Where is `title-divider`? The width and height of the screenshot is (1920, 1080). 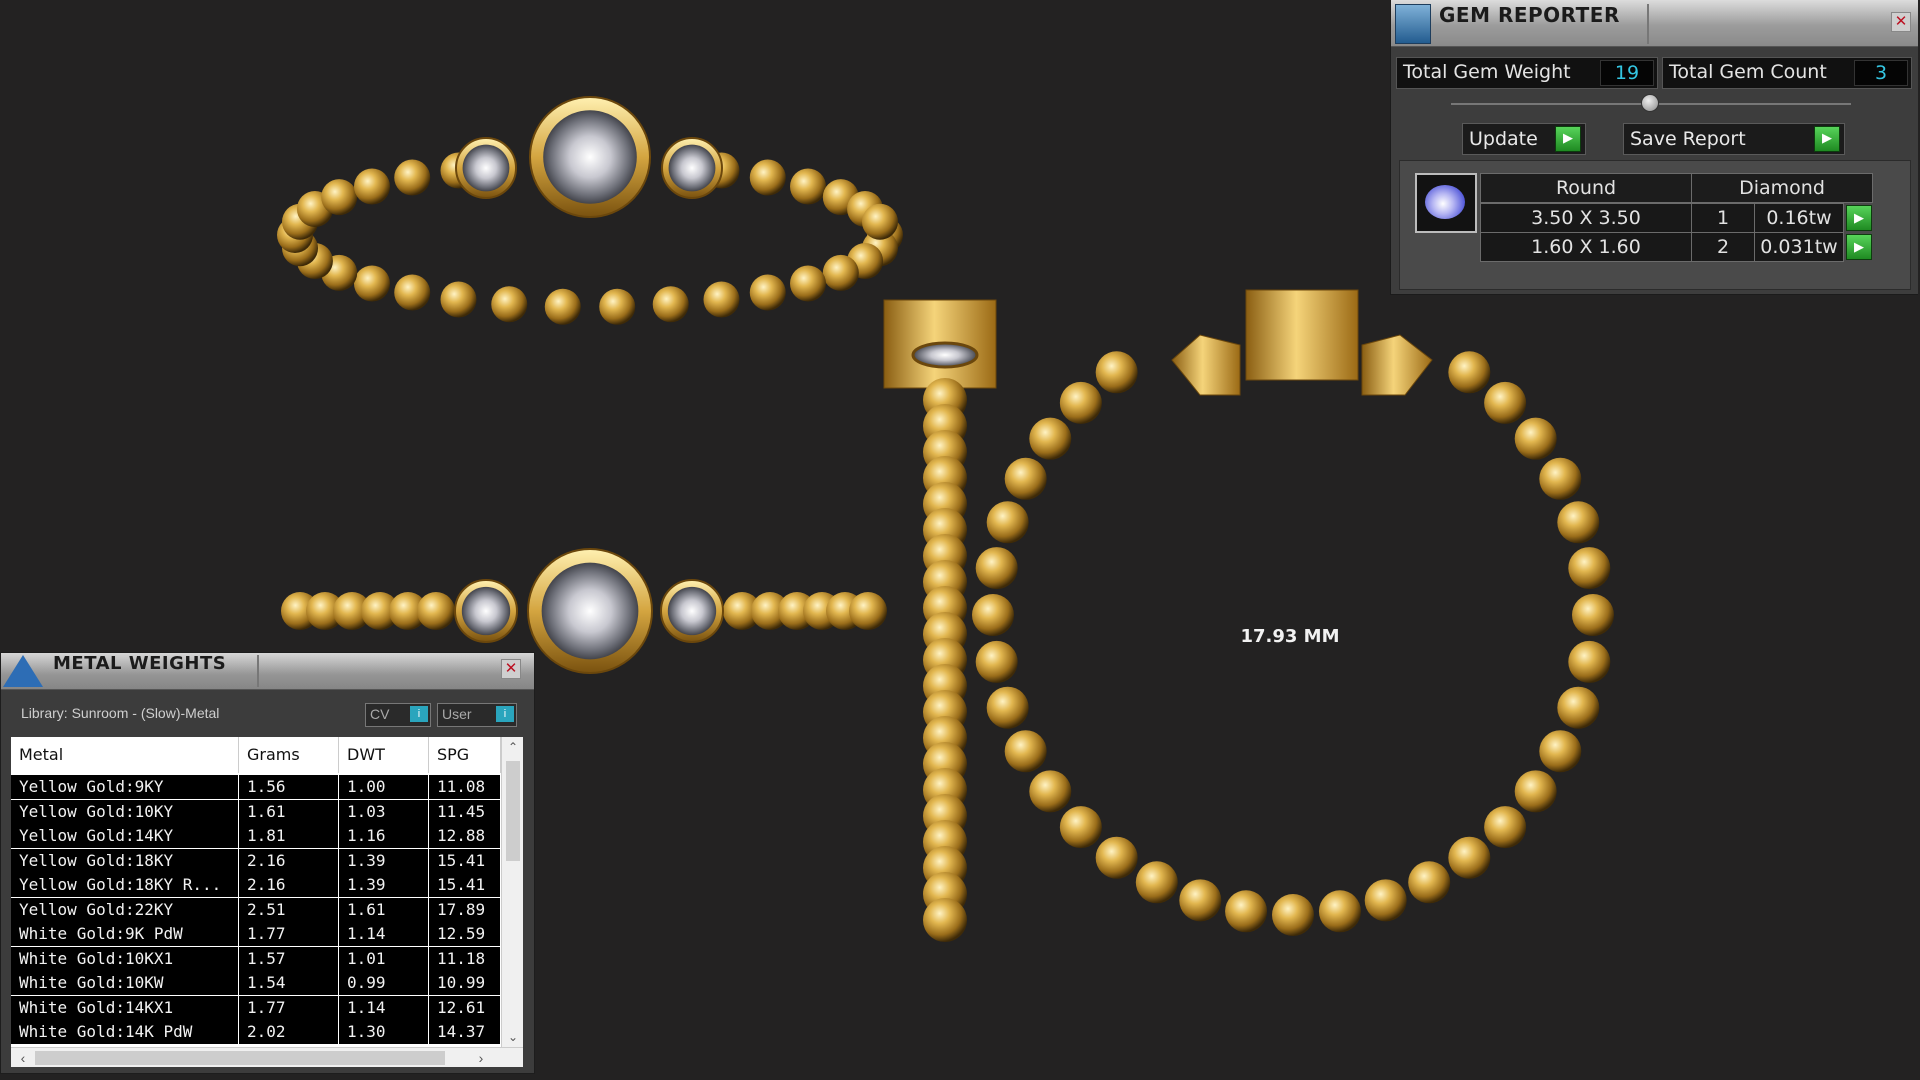
title-divider is located at coordinates (258, 671).